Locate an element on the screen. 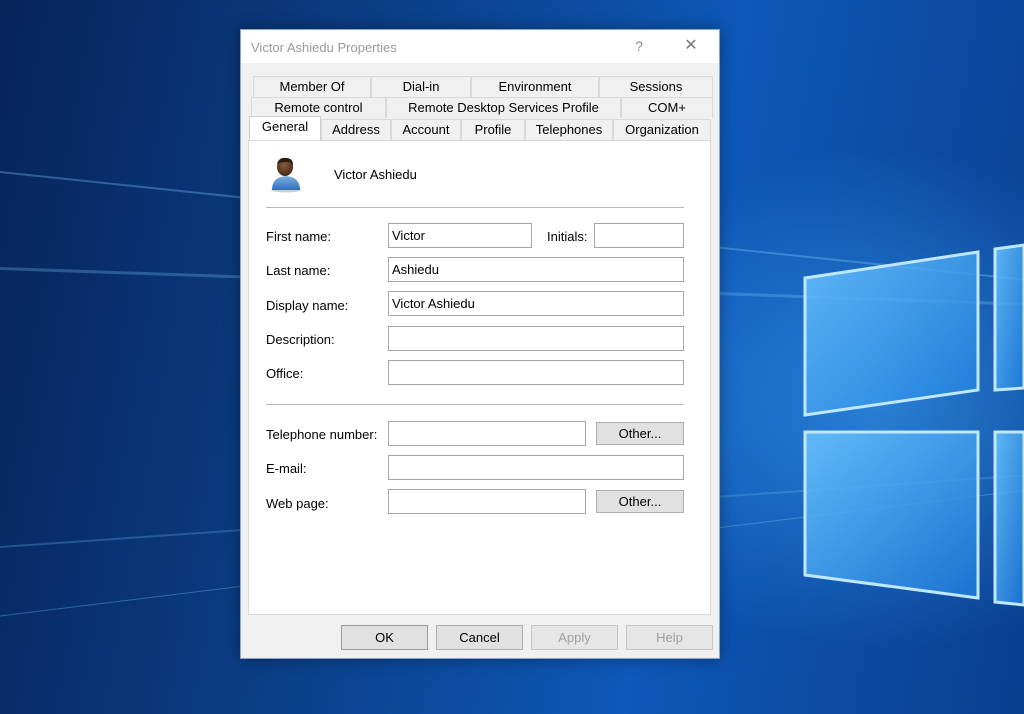 This screenshot has width=1024, height=714. initials-label: Initials: is located at coordinates (567, 236).